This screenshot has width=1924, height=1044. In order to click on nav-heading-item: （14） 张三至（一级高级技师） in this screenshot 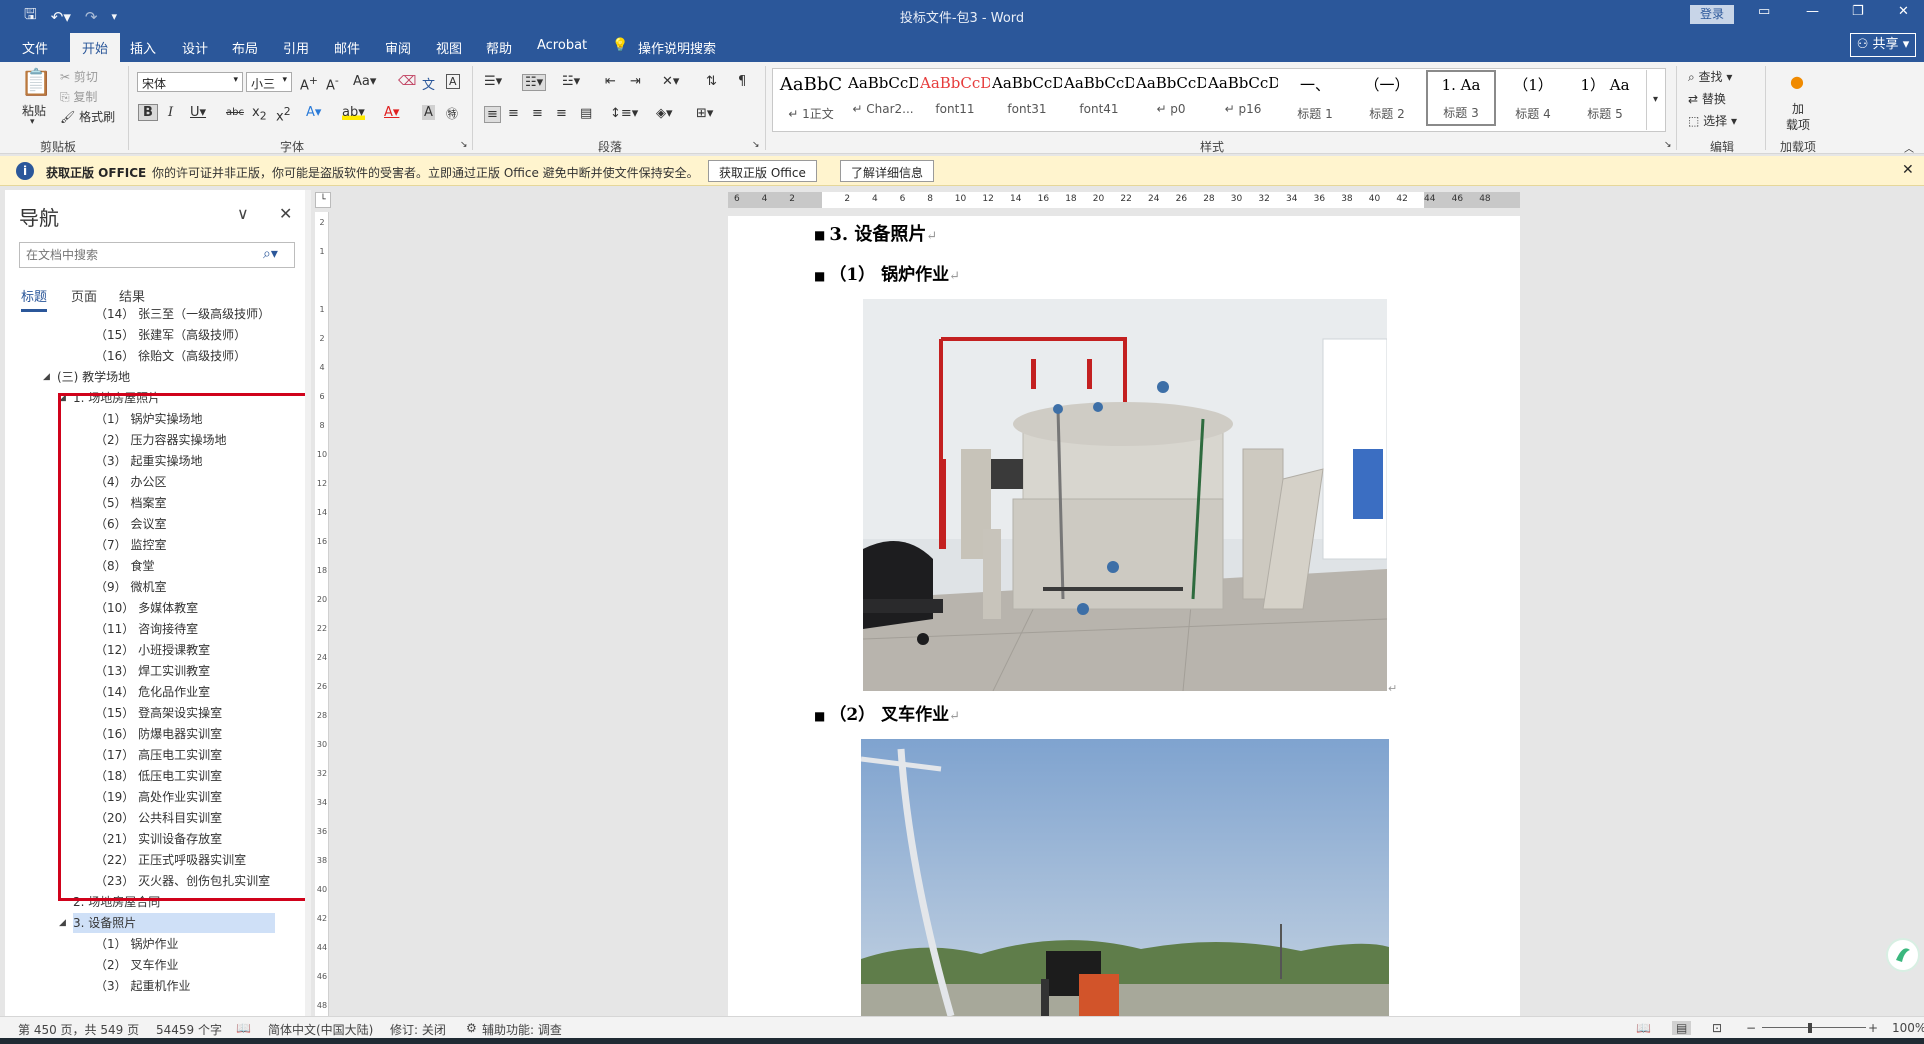, I will do `click(182, 316)`.